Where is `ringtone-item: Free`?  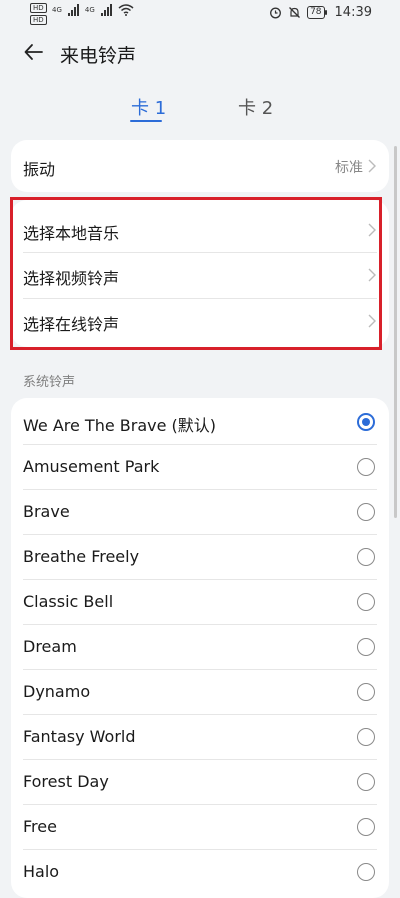
ringtone-item: Free is located at coordinates (200, 827).